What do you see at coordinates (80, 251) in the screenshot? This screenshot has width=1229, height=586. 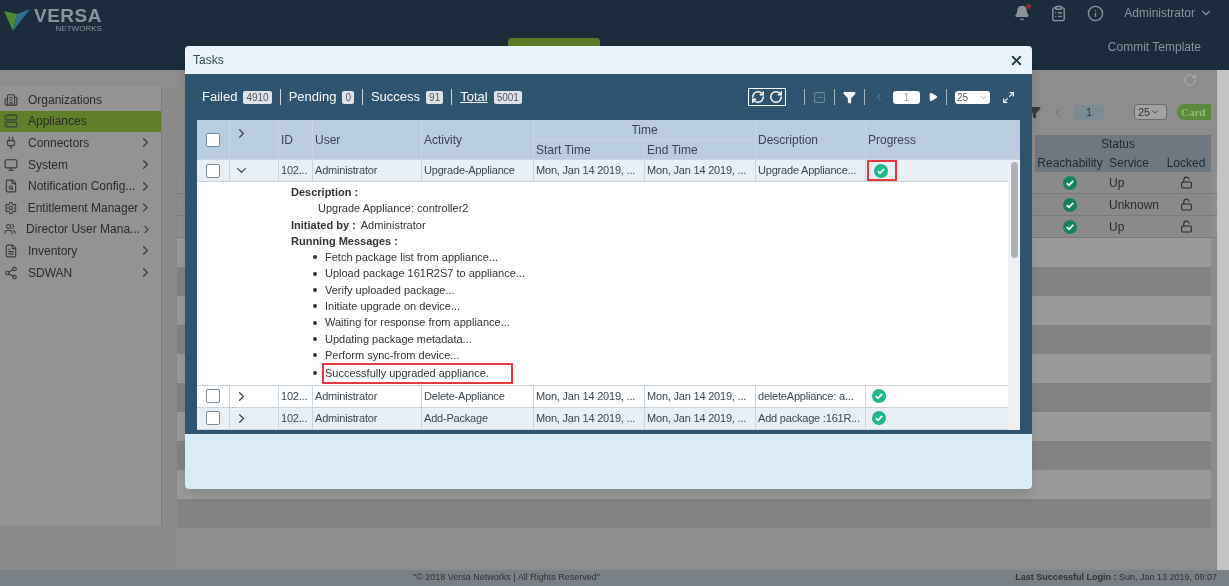 I see `sidebar-item: Inventory` at bounding box center [80, 251].